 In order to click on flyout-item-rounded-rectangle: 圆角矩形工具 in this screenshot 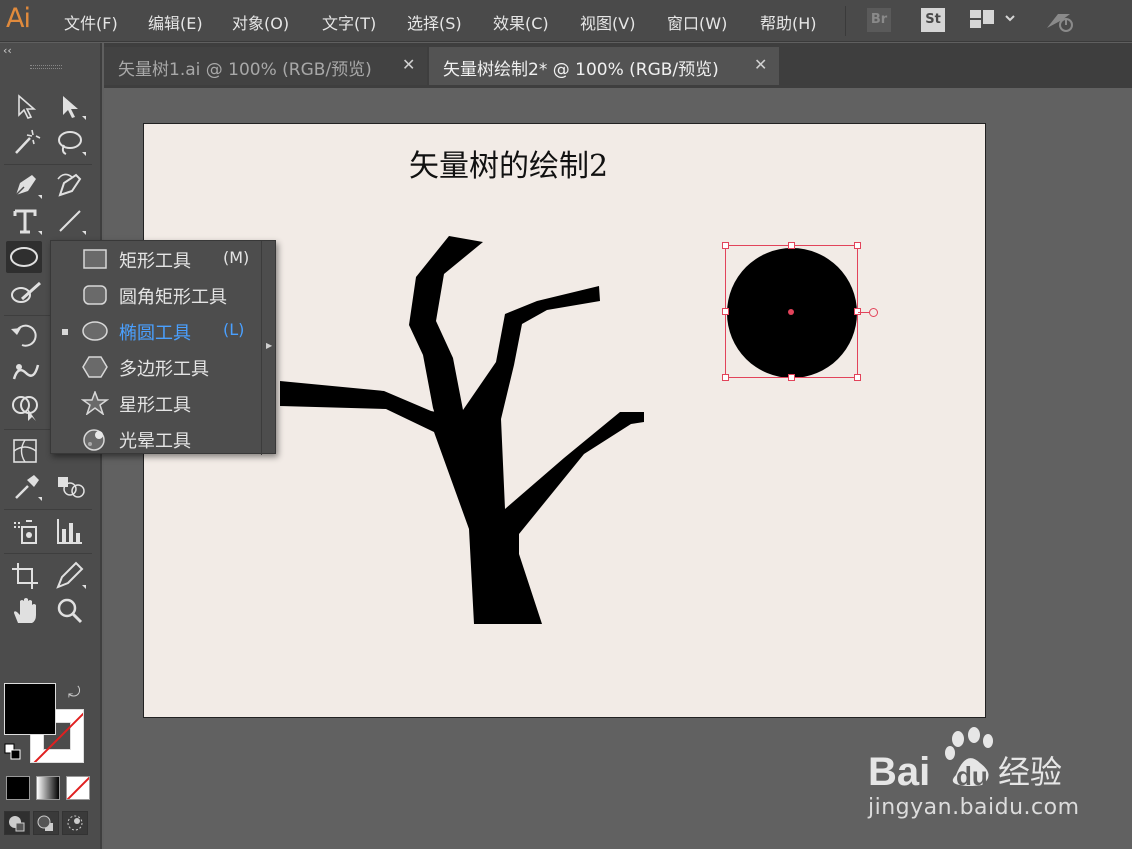, I will do `click(156, 295)`.